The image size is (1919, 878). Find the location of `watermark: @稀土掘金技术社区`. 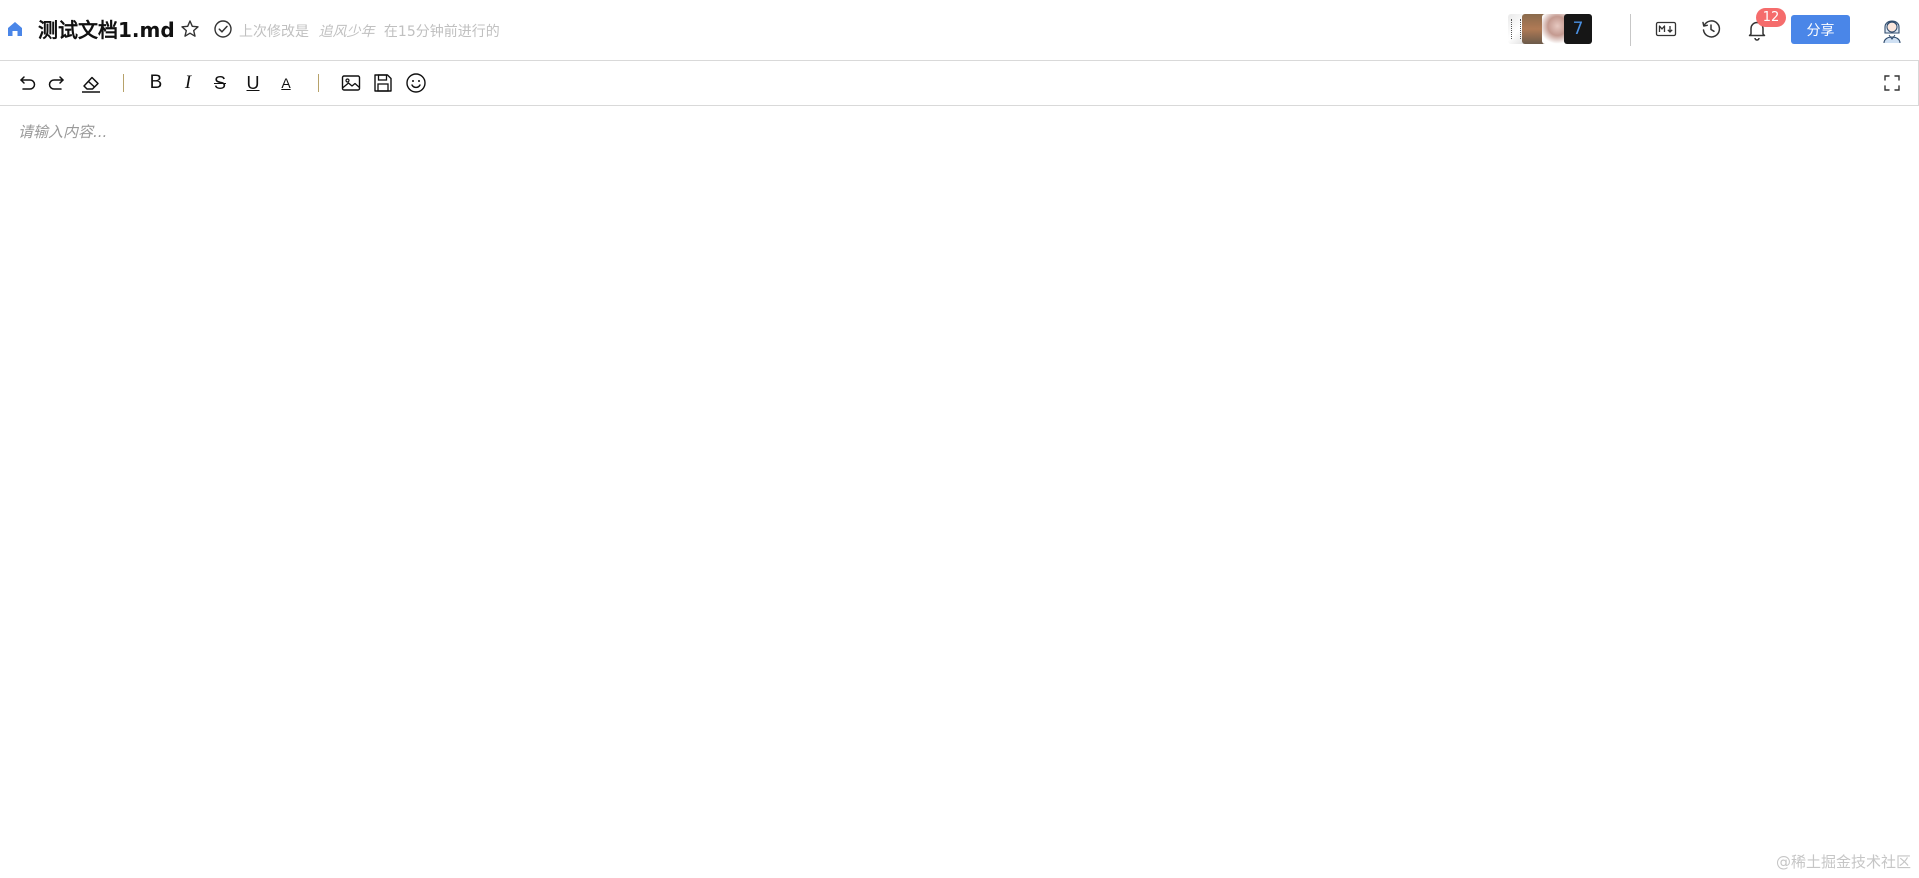

watermark: @稀土掘金技术社区 is located at coordinates (1843, 862).